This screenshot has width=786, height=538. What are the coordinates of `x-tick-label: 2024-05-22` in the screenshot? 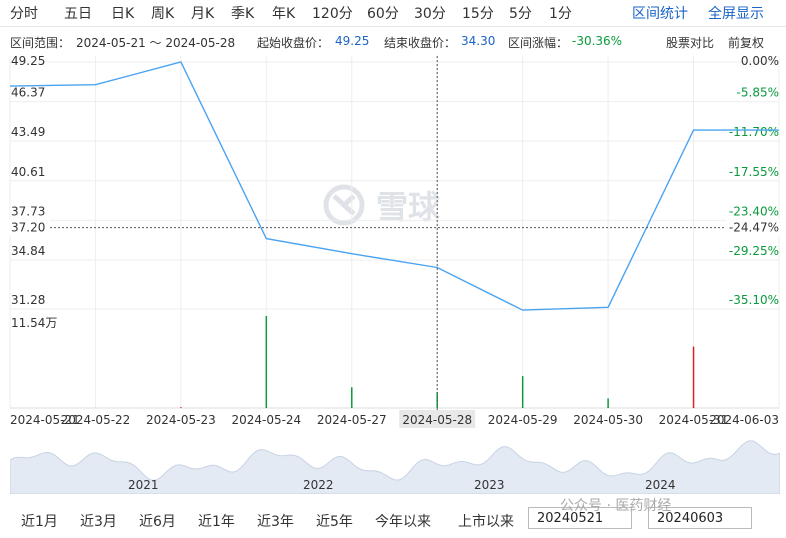 It's located at (96, 420).